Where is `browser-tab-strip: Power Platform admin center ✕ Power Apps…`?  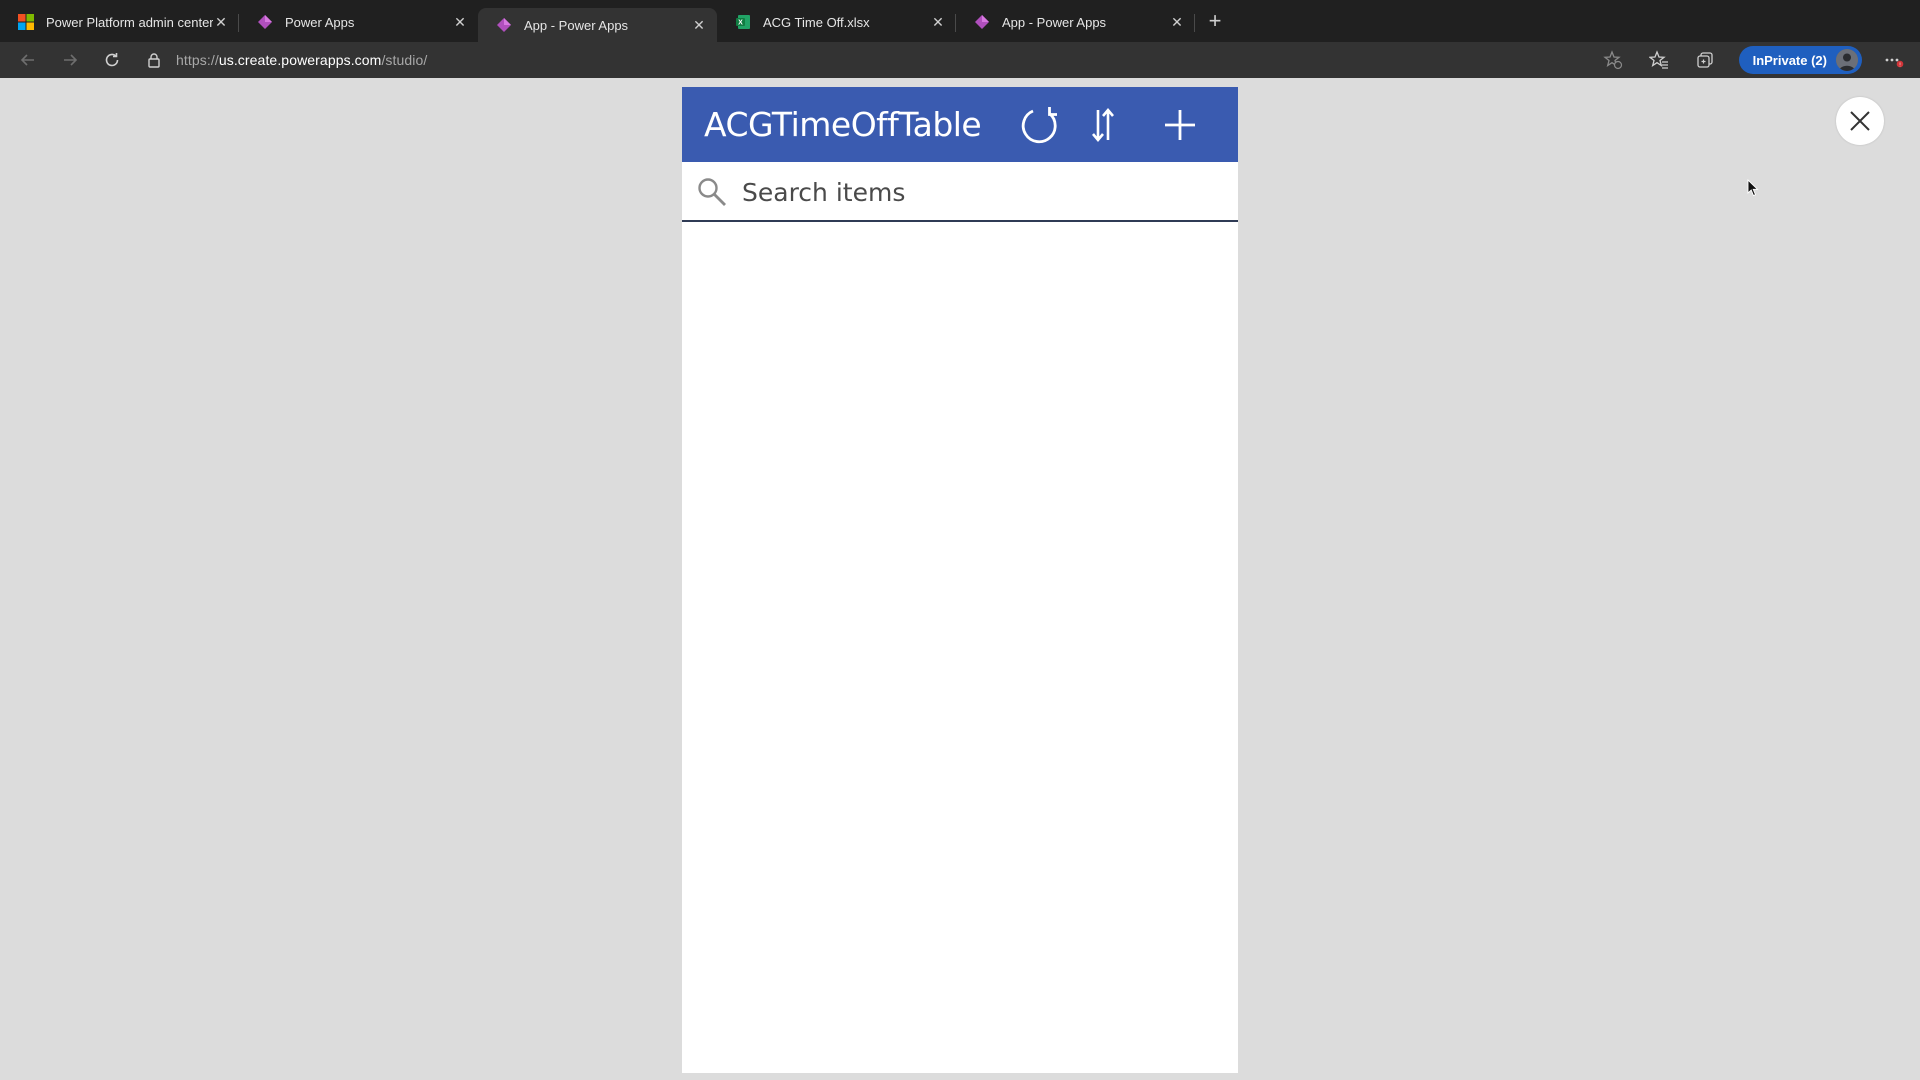 browser-tab-strip: Power Platform admin center ✕ Power Apps… is located at coordinates (960, 21).